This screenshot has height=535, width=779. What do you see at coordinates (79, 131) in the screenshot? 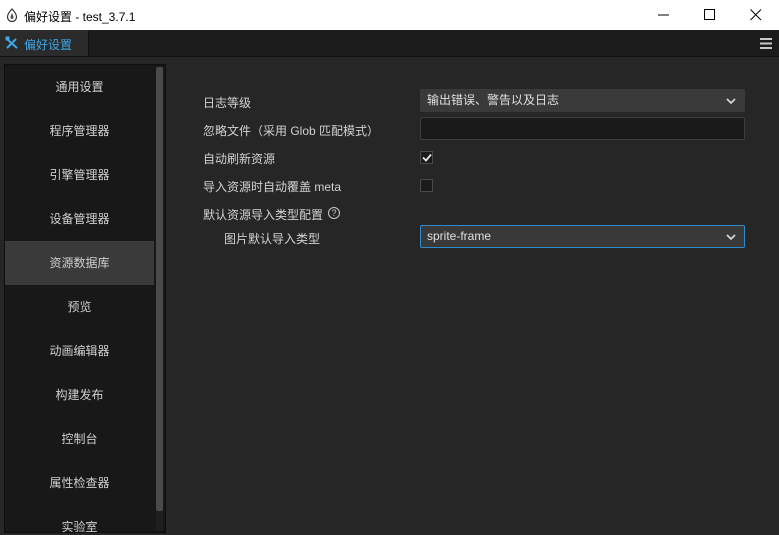
I see `sidebar-item-program-manager: 程序管理器` at bounding box center [79, 131].